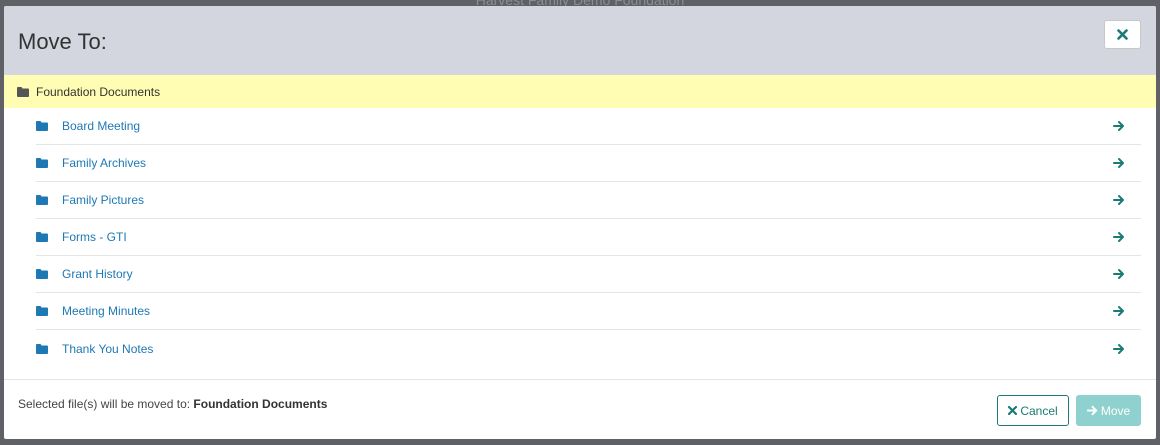 Image resolution: width=1160 pixels, height=445 pixels. I want to click on folder-name: Thank You Notes, so click(587, 349).